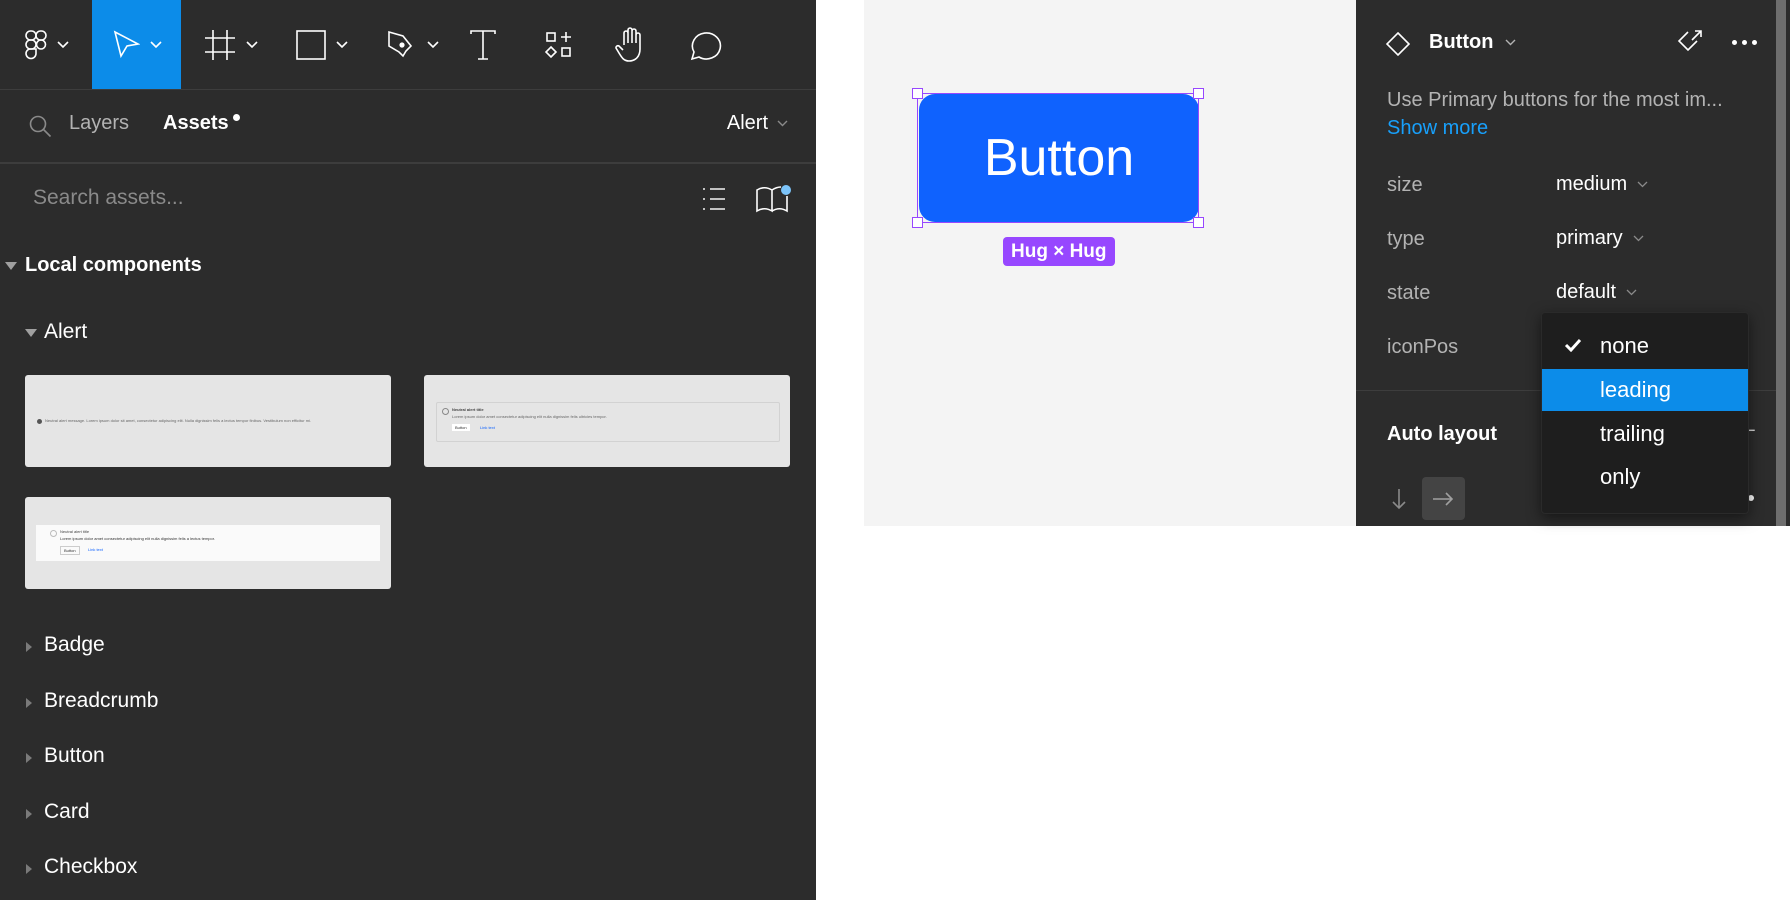 This screenshot has width=1790, height=900. I want to click on main-menu-button, so click(47, 44).